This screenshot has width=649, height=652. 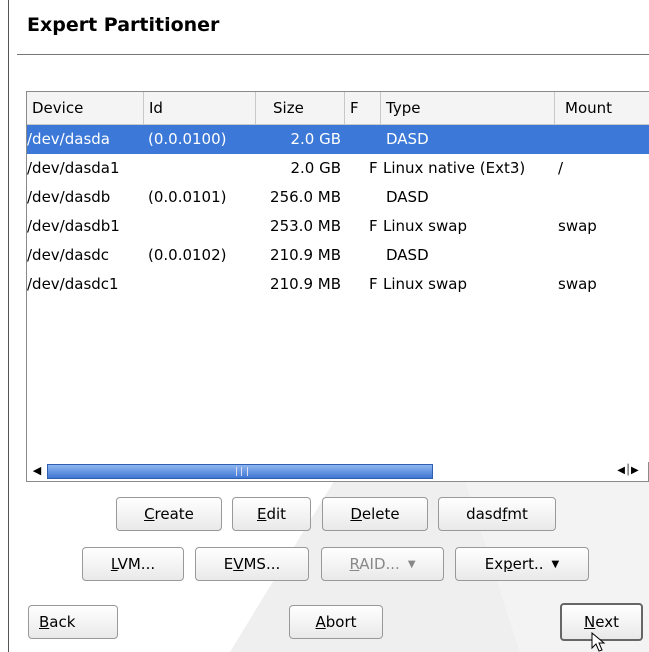 What do you see at coordinates (354, 564) in the screenshot?
I see `raid-mnemonic: R` at bounding box center [354, 564].